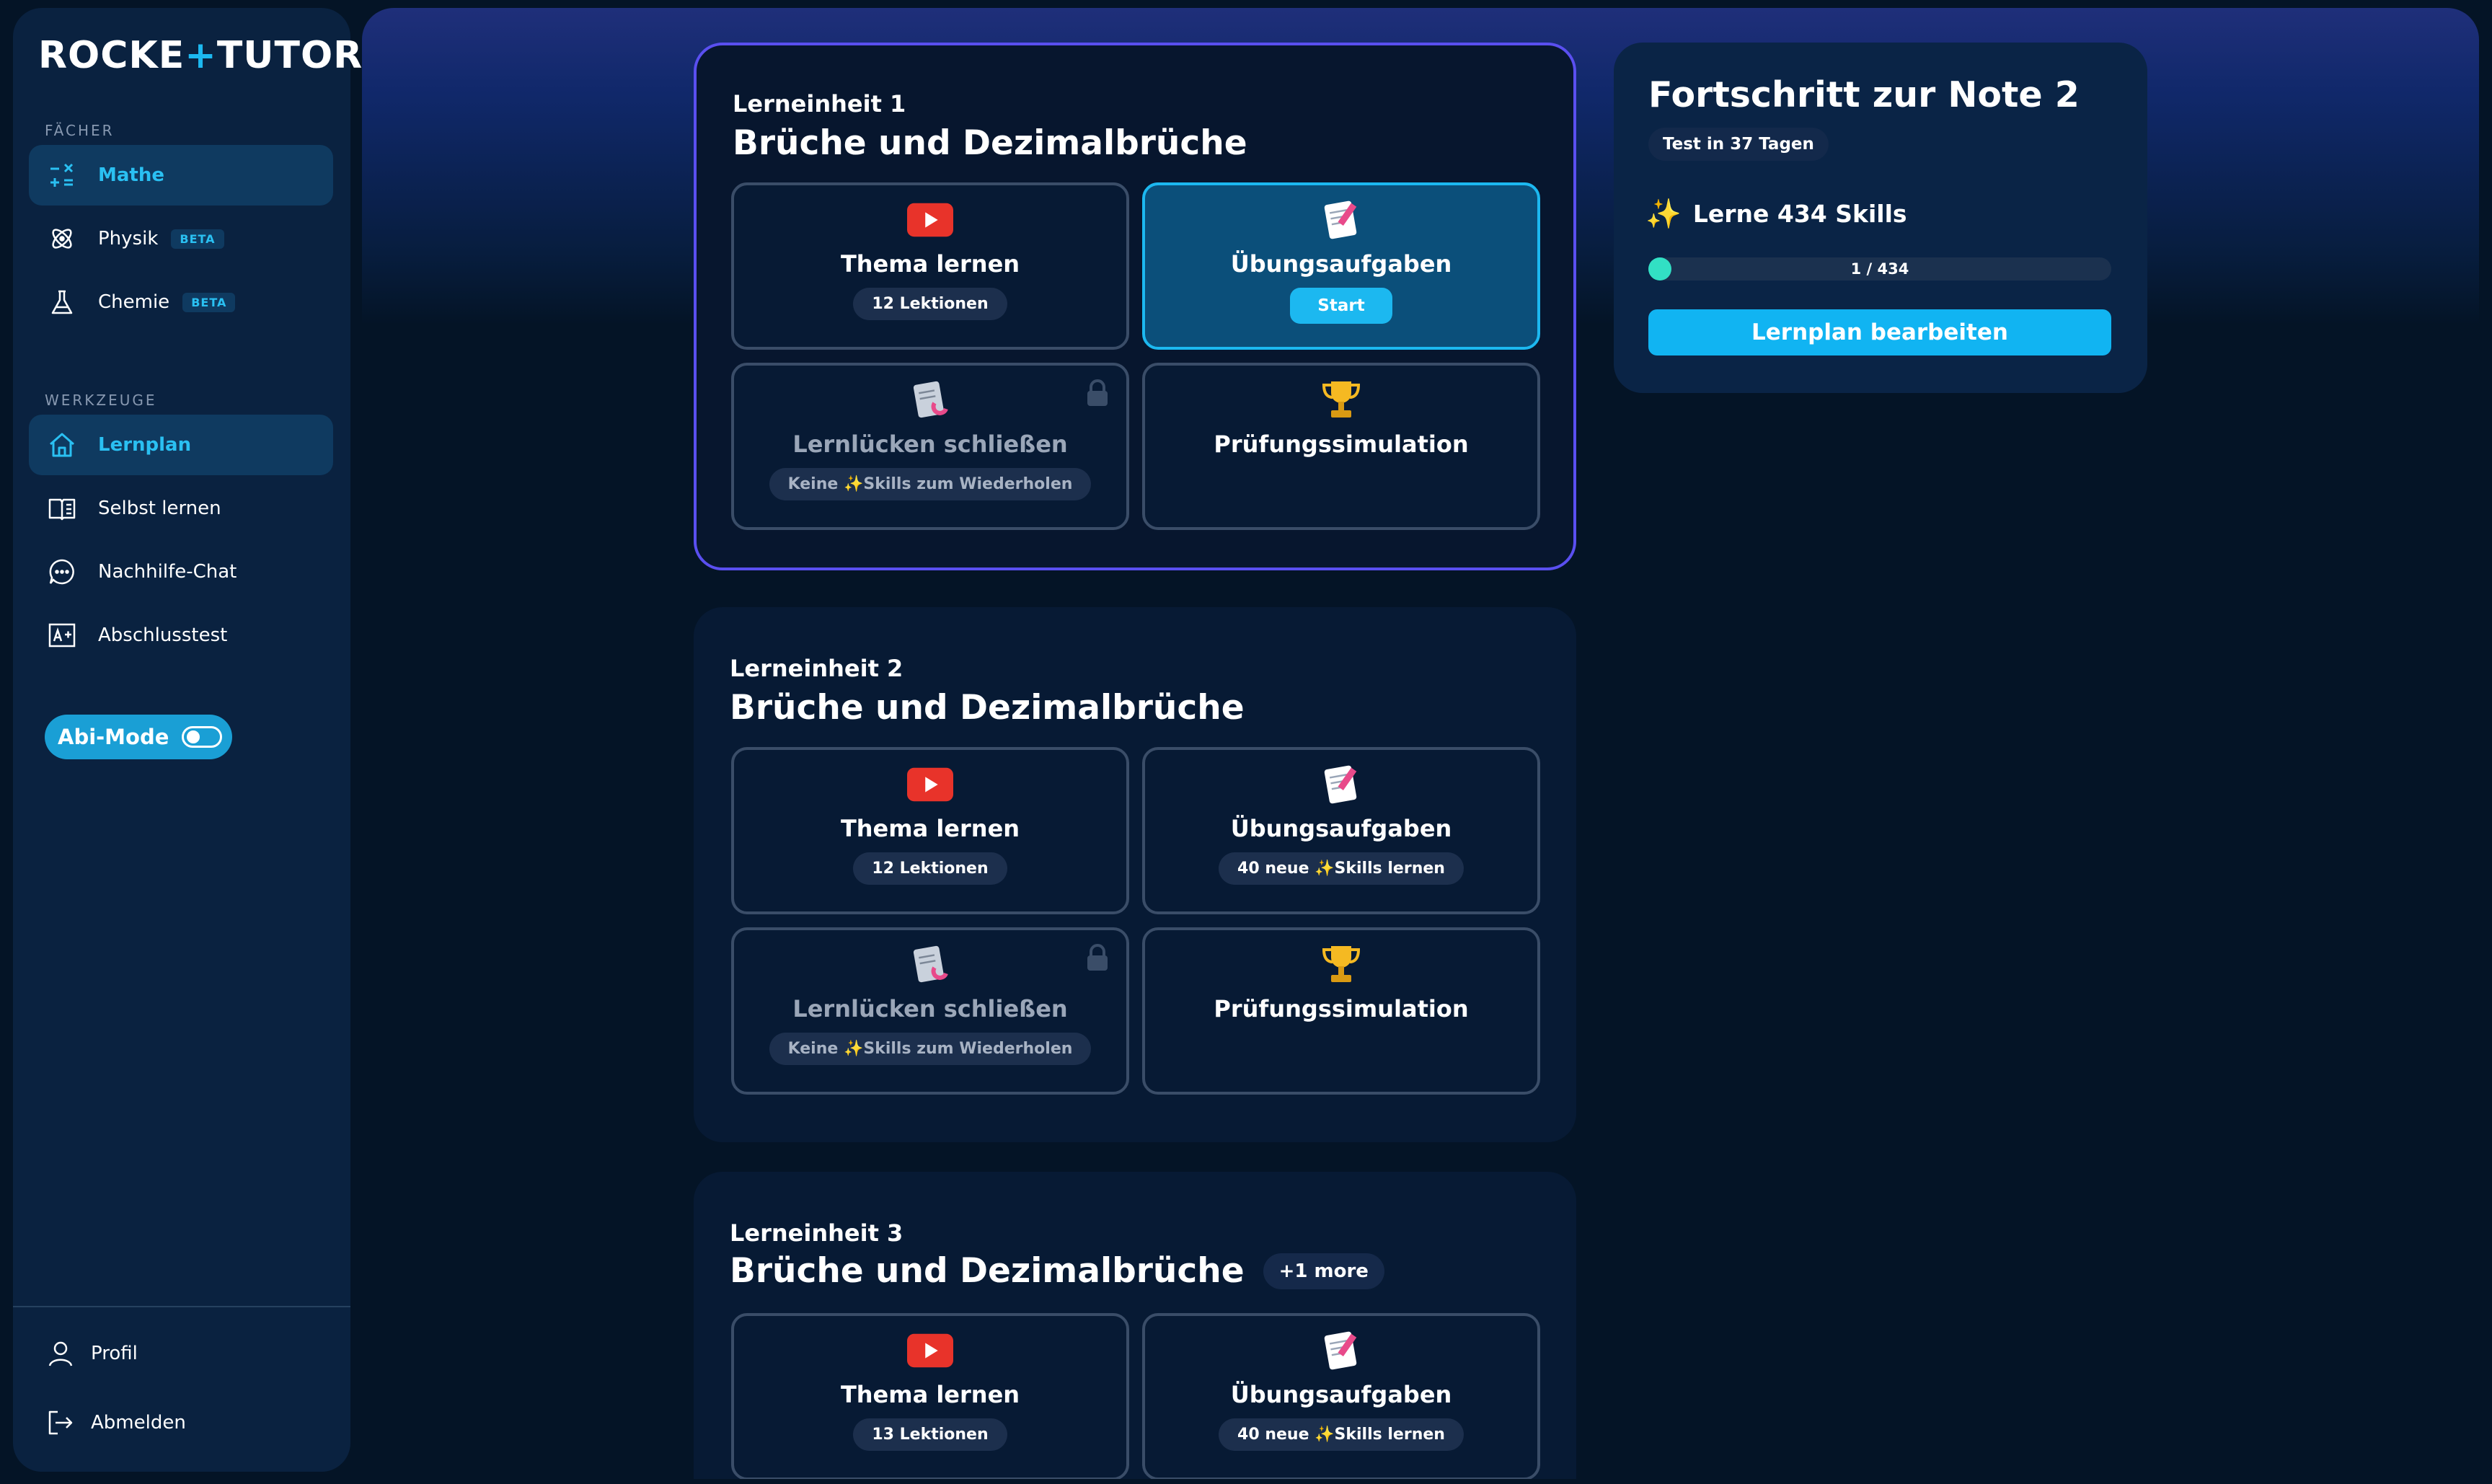  What do you see at coordinates (62, 176) in the screenshot?
I see `math-operators-icon` at bounding box center [62, 176].